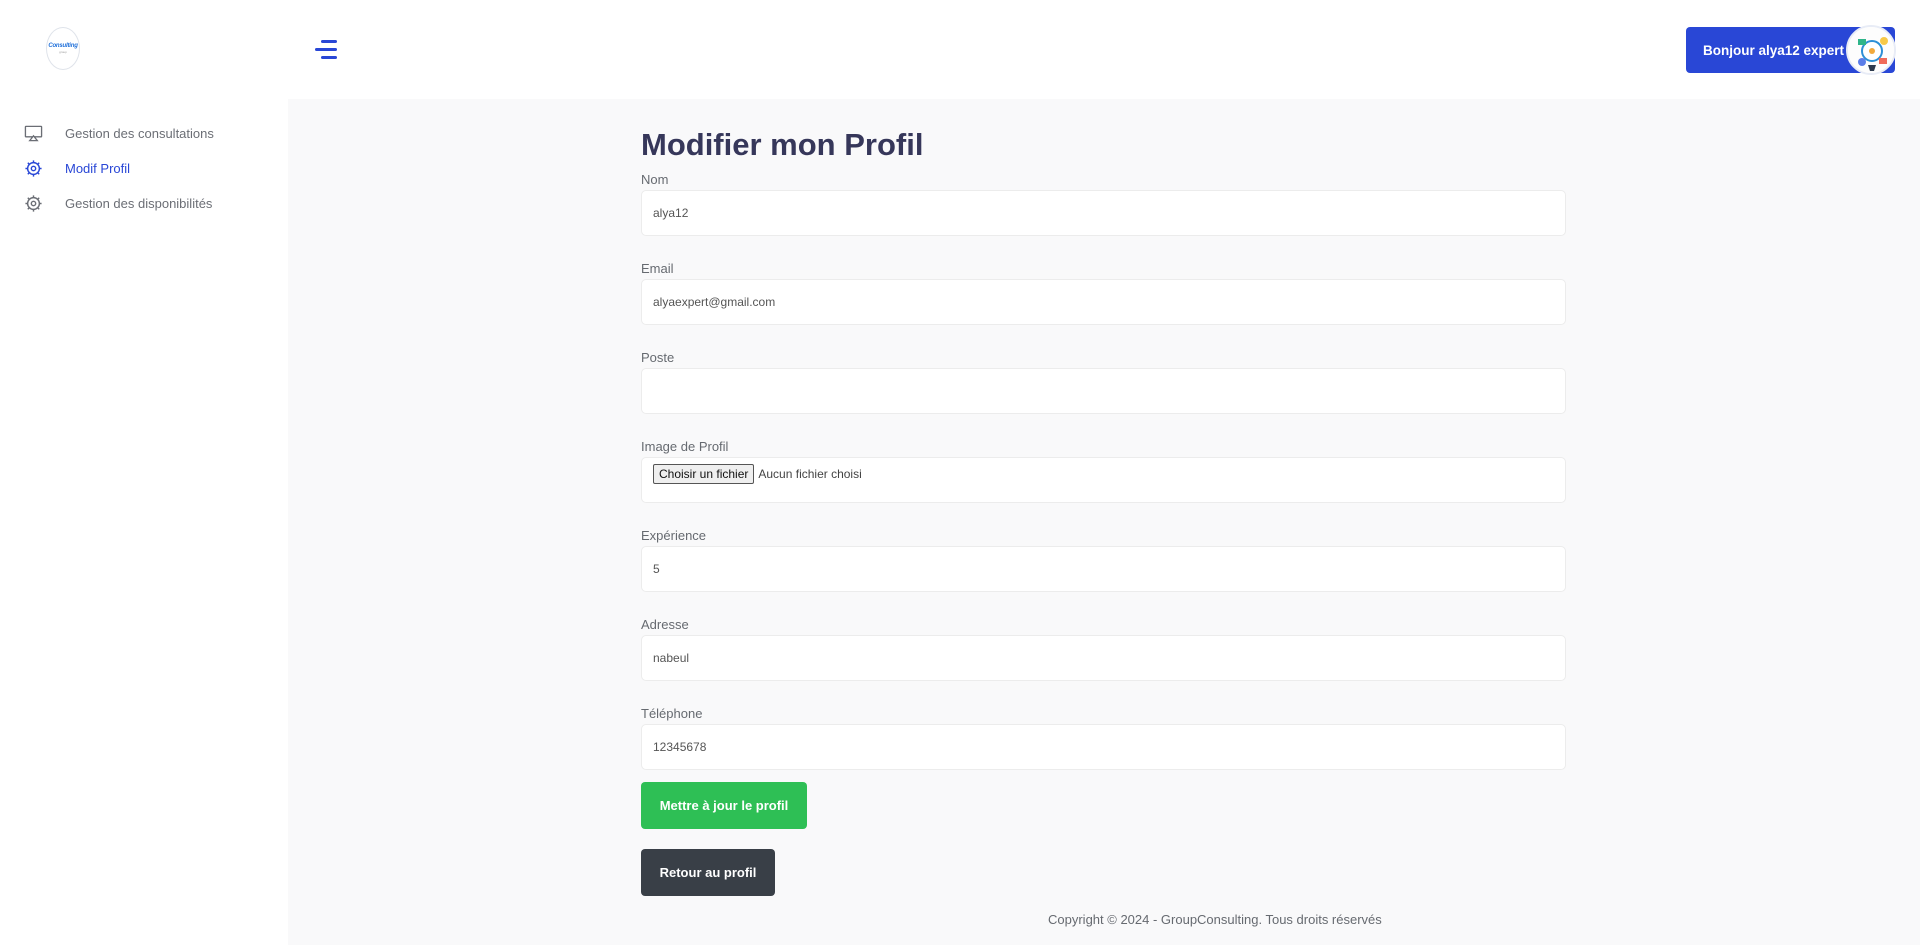 The image size is (1920, 945). I want to click on top-header: Bonjour alya12 expert, so click(1104, 49).